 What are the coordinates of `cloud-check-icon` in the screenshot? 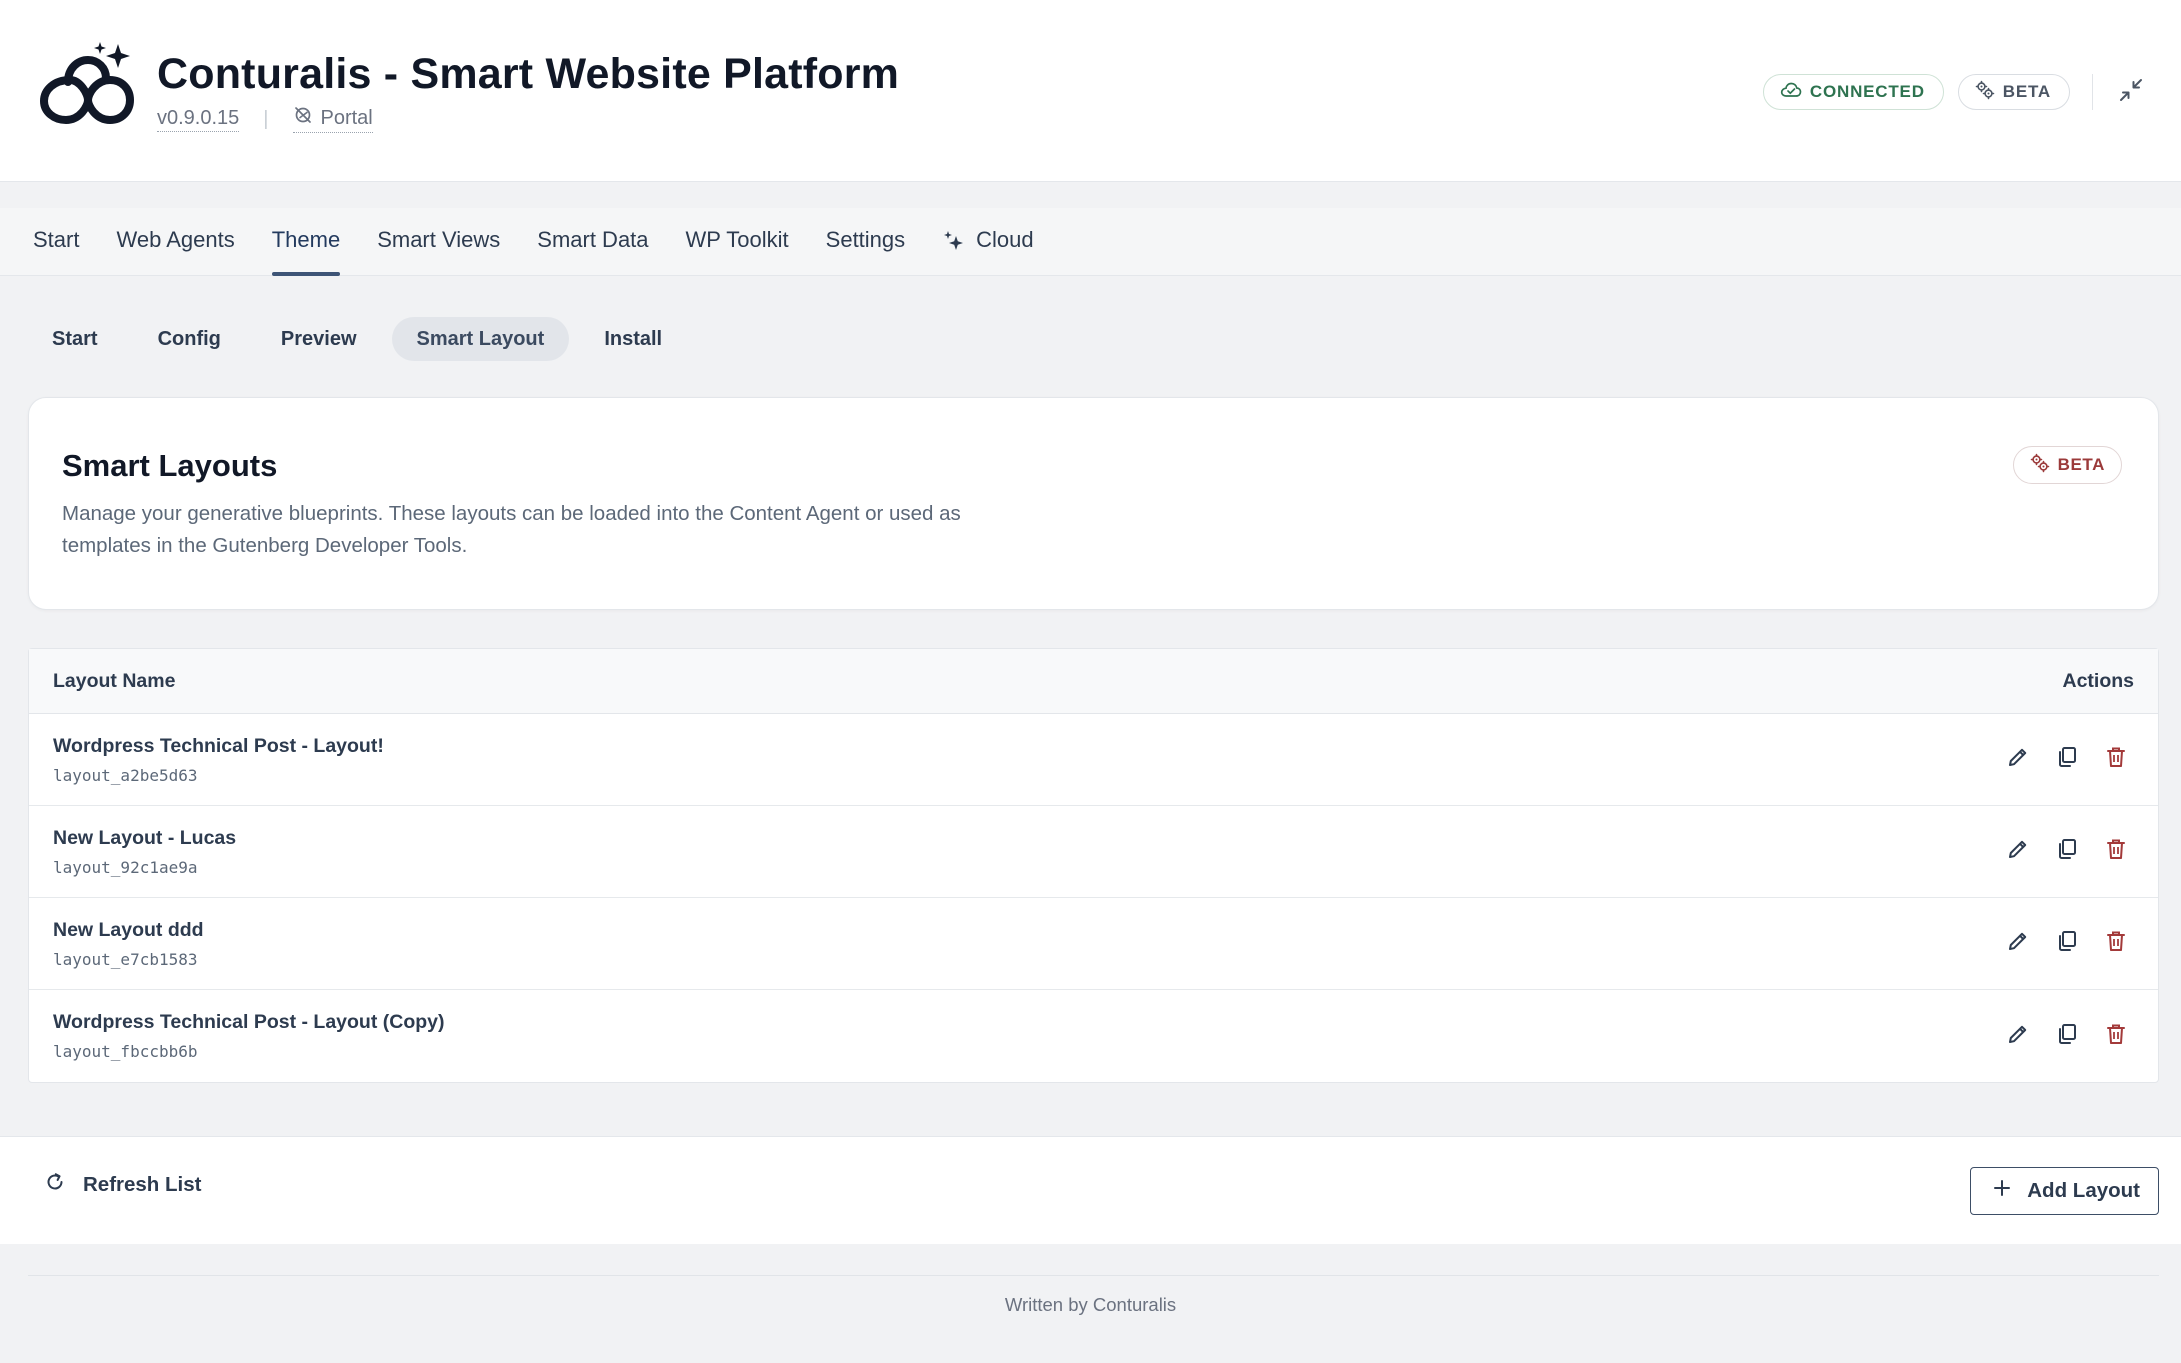 It's located at (1791, 92).